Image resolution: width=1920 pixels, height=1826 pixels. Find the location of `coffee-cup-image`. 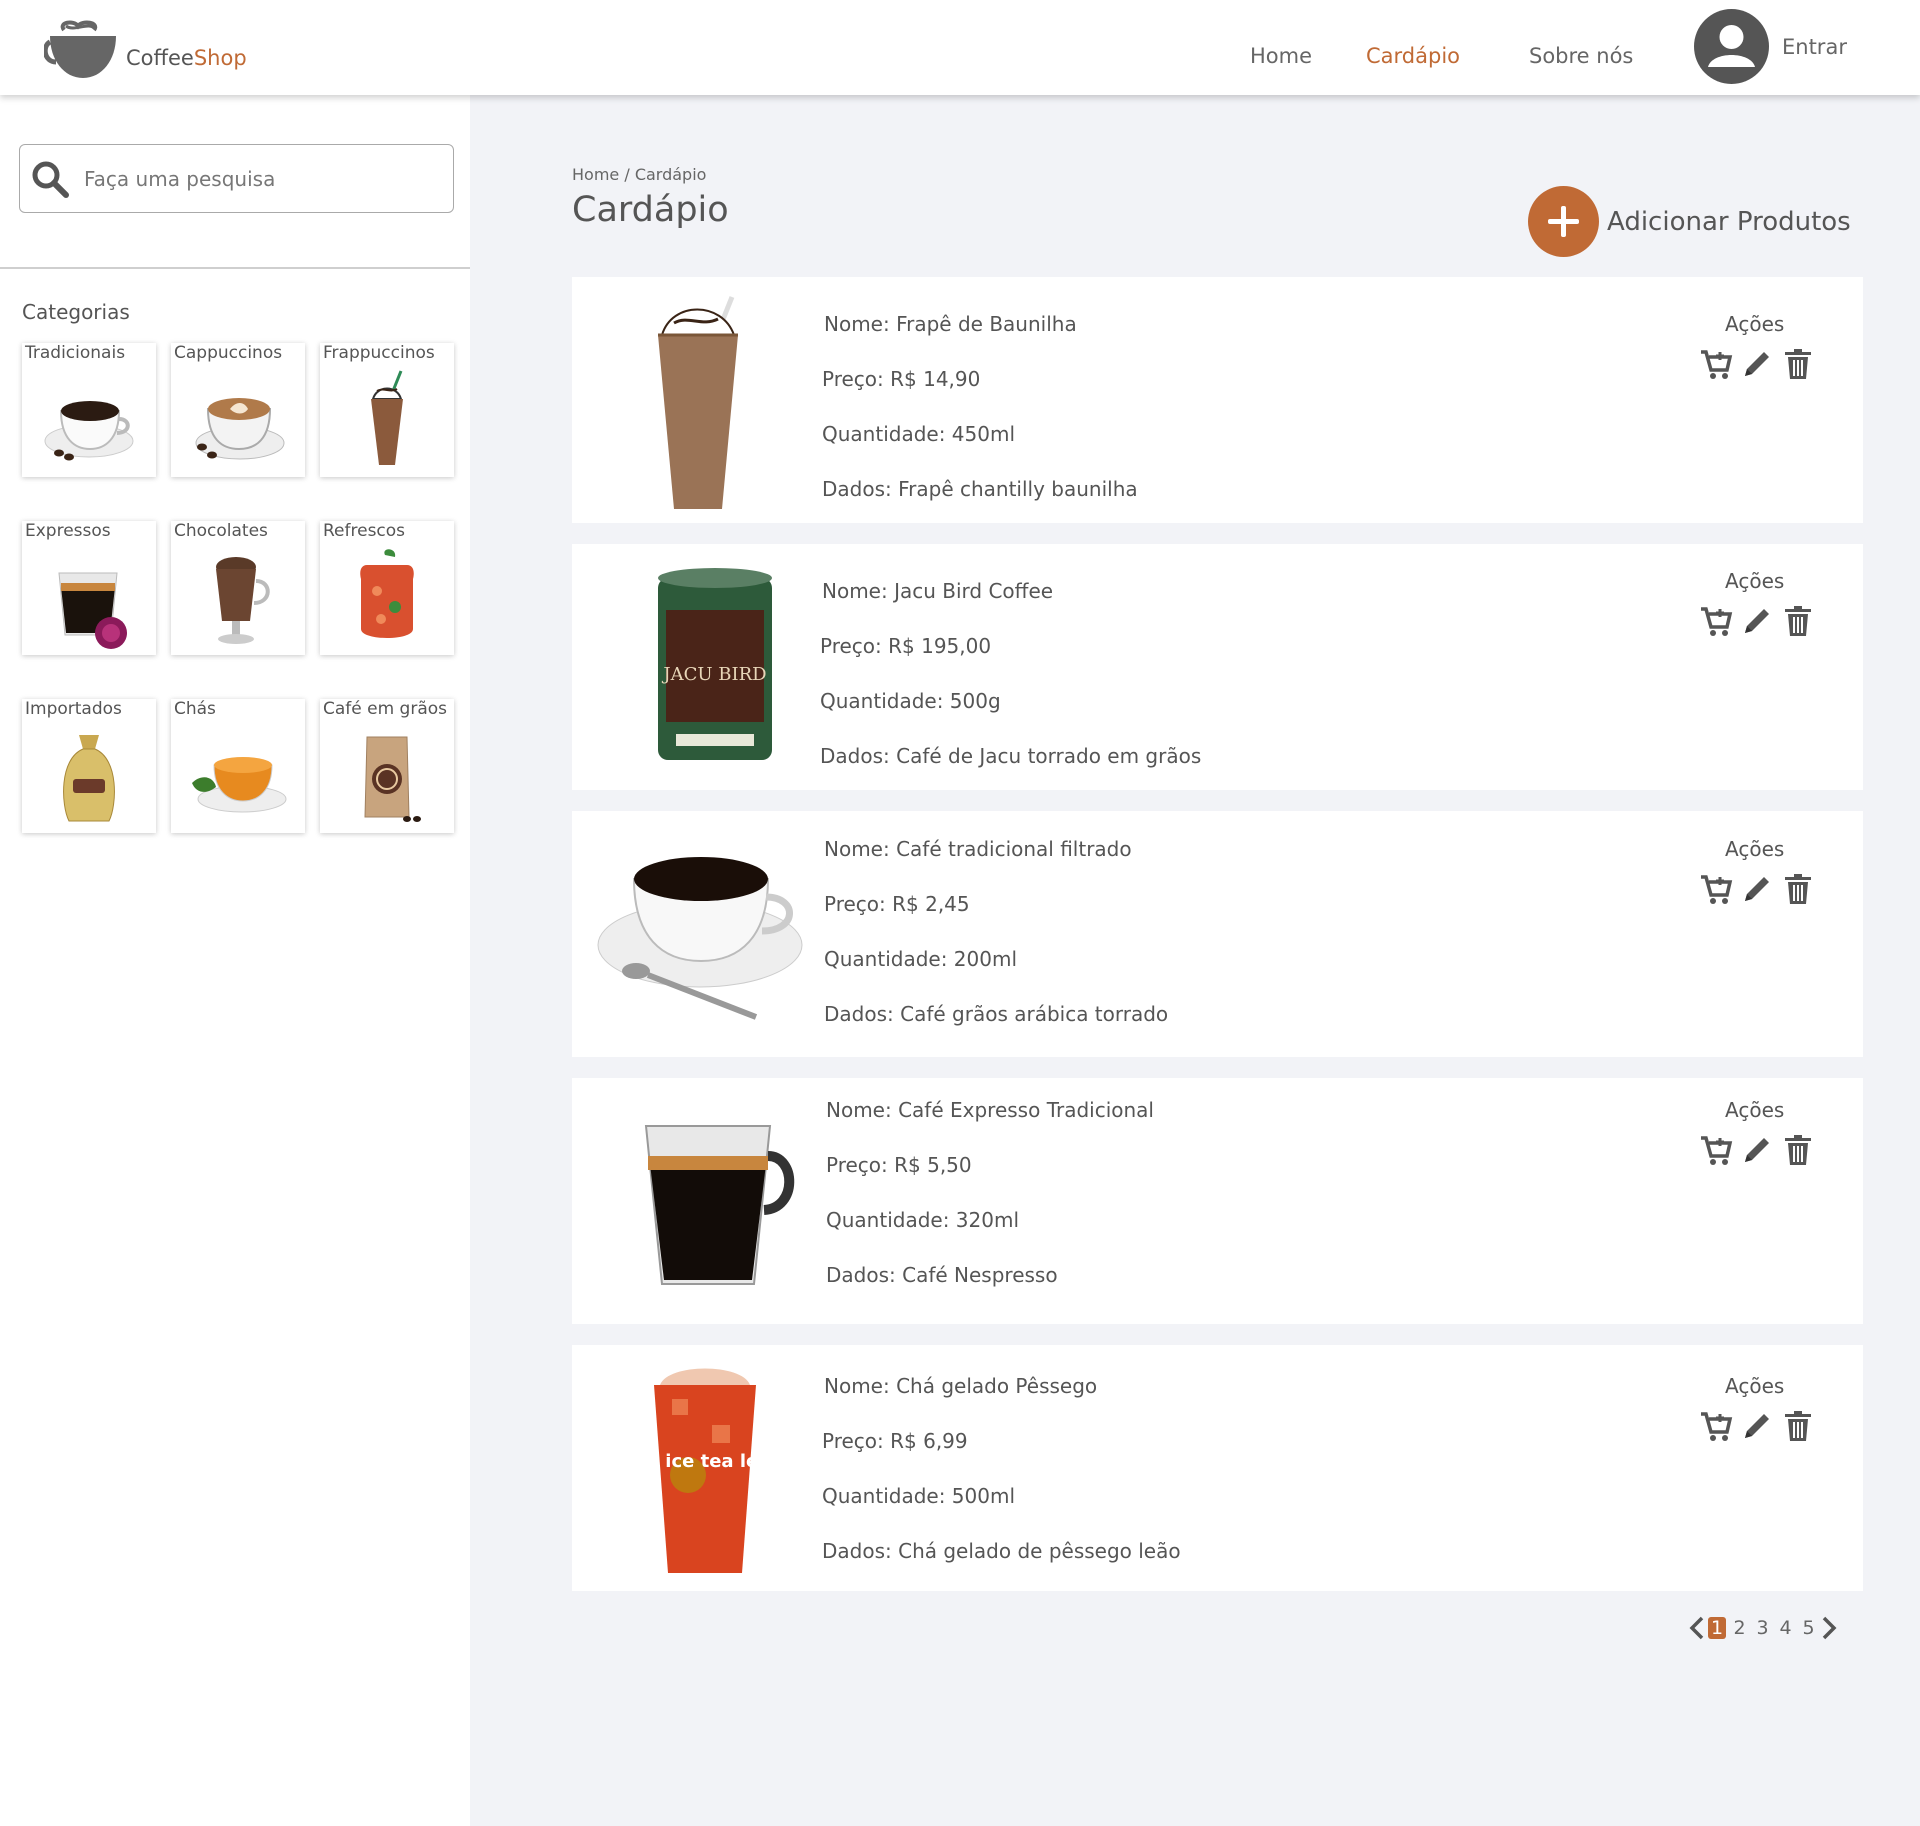

coffee-cup-image is located at coordinates (700, 938).